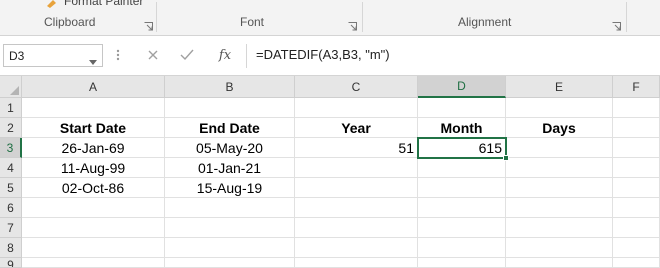 The width and height of the screenshot is (660, 268). What do you see at coordinates (559, 188) in the screenshot?
I see `cell-e5` at bounding box center [559, 188].